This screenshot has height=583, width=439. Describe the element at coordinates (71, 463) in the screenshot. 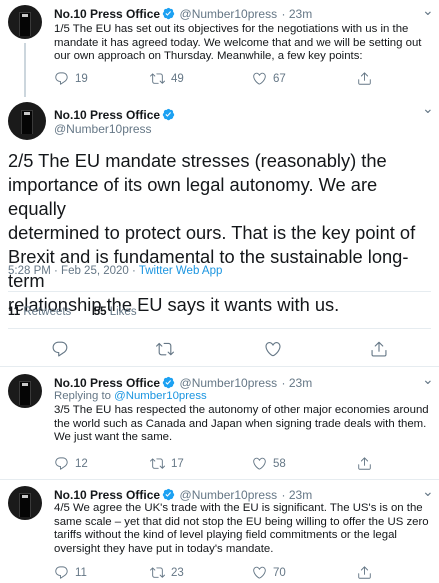

I see `reply-button: 12` at that location.